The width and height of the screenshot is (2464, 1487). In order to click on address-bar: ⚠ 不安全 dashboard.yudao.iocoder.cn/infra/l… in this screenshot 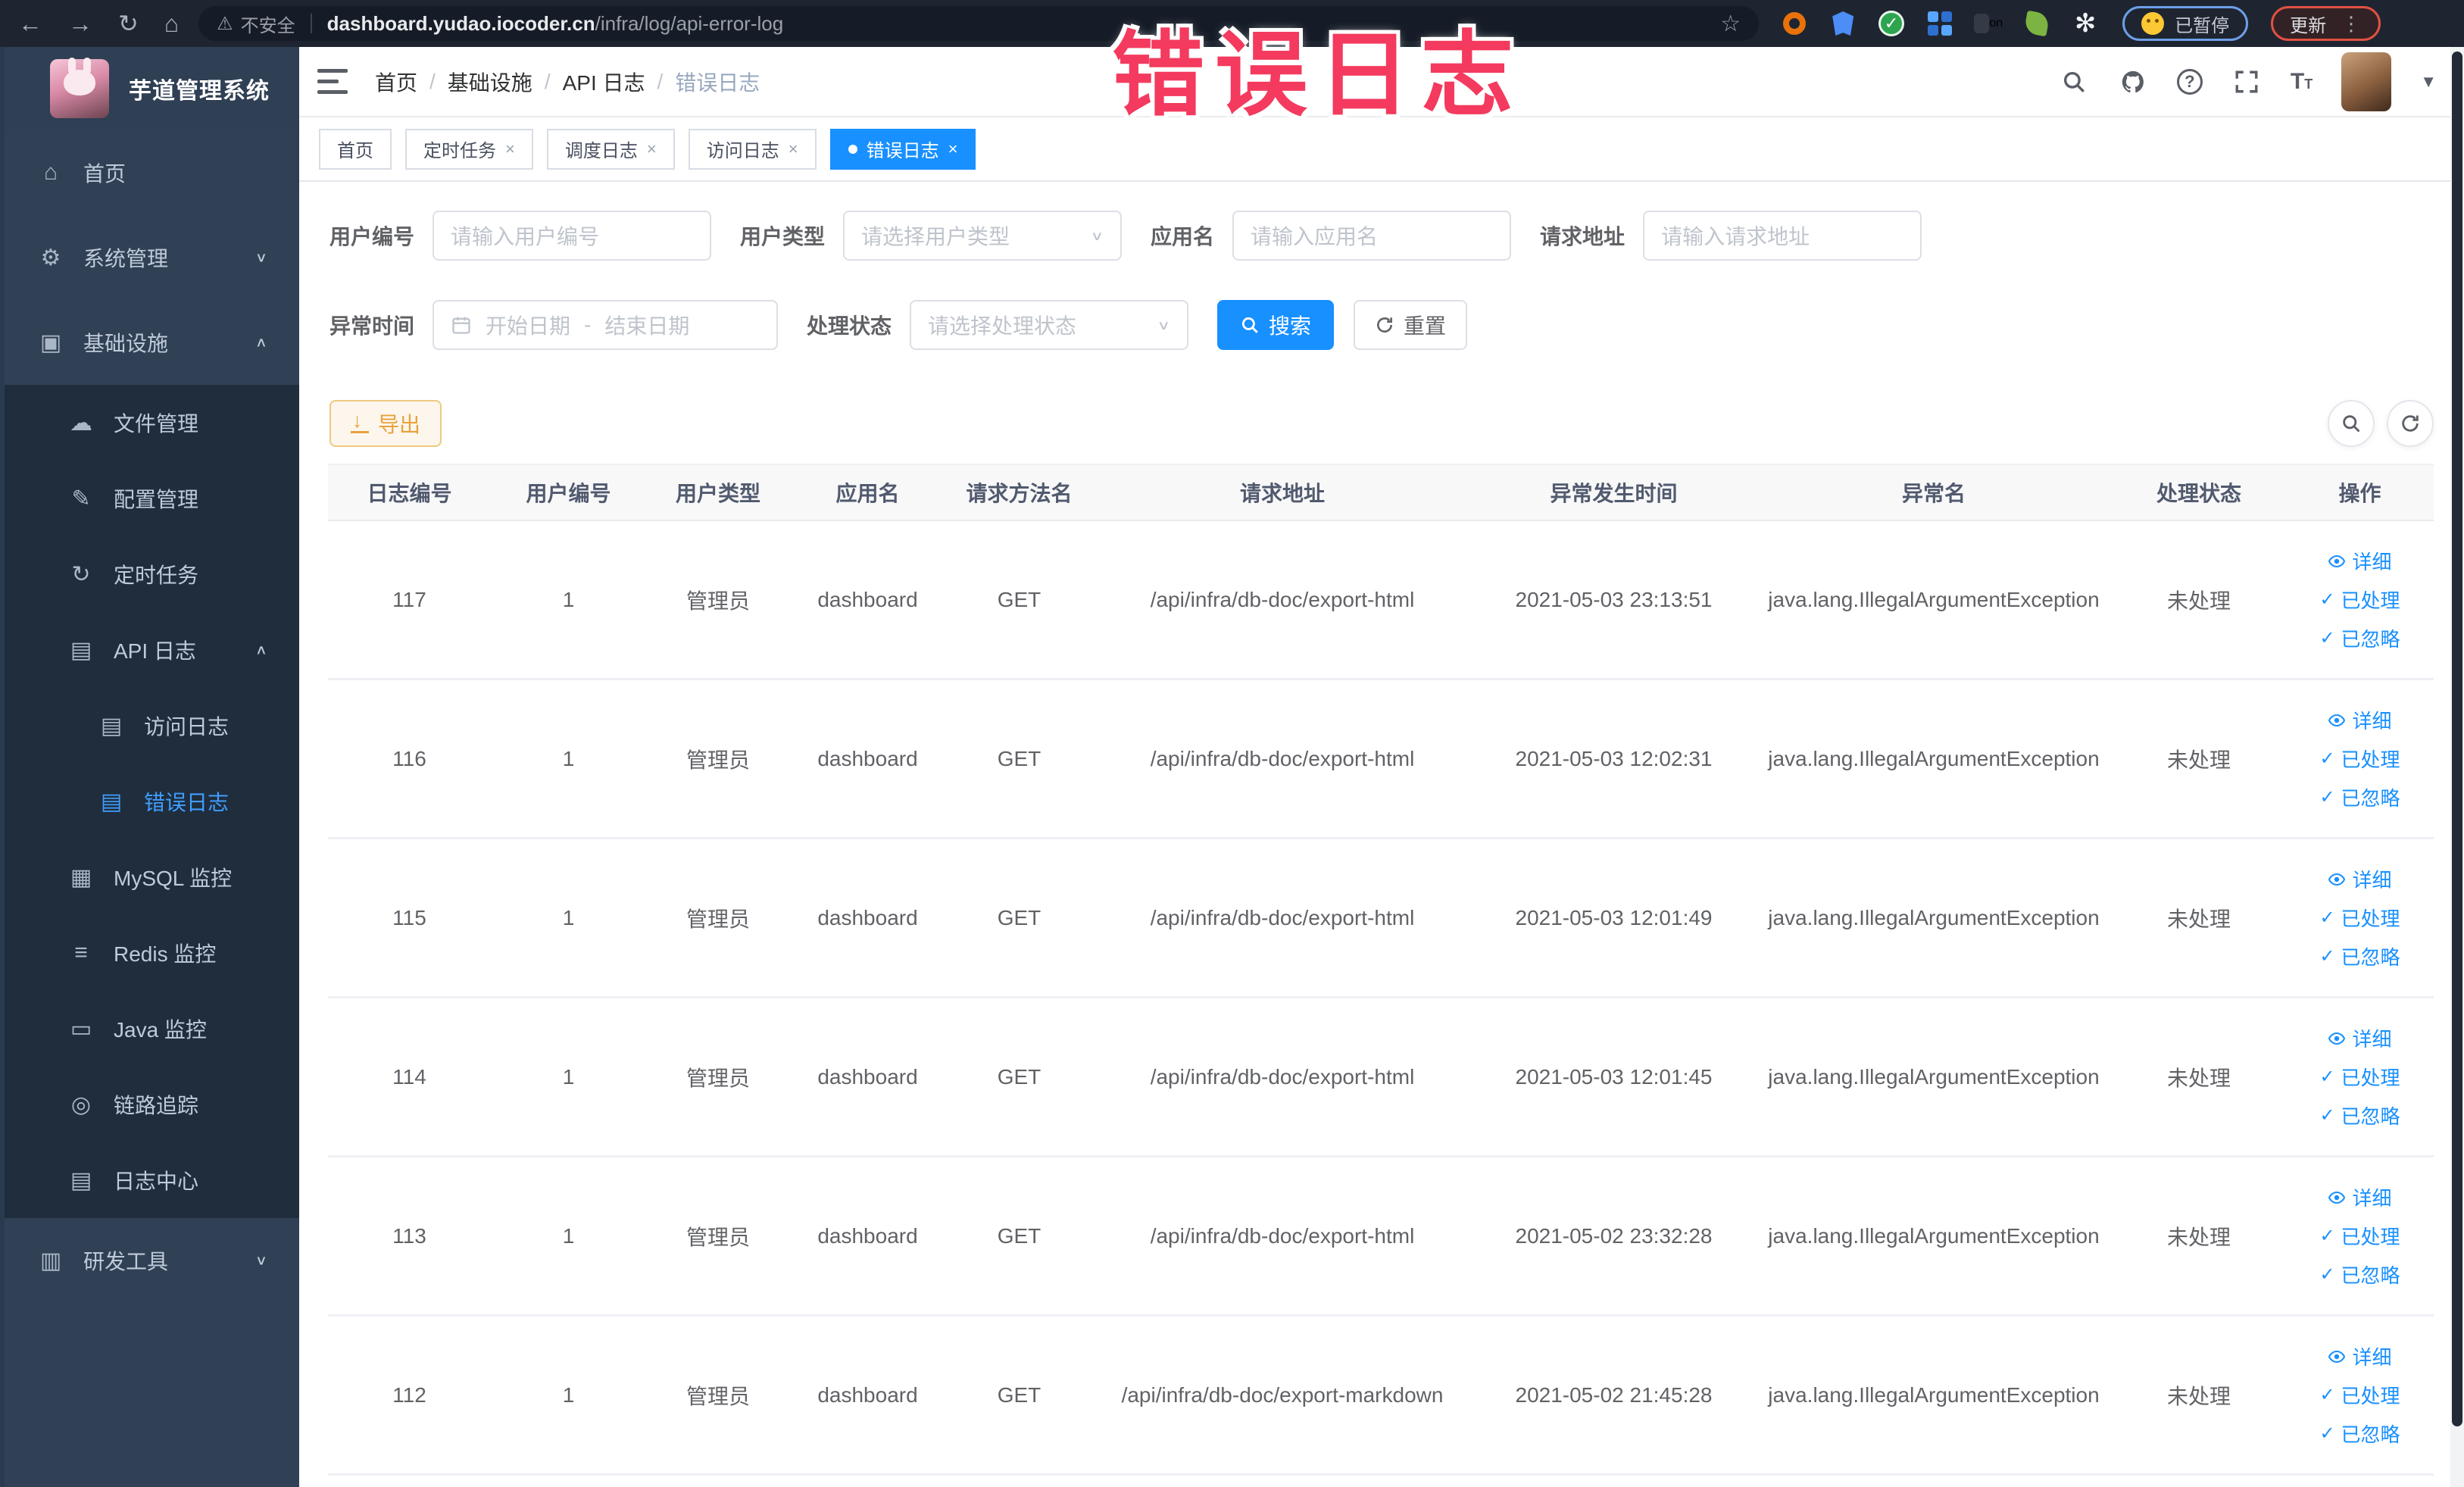, I will do `click(979, 23)`.